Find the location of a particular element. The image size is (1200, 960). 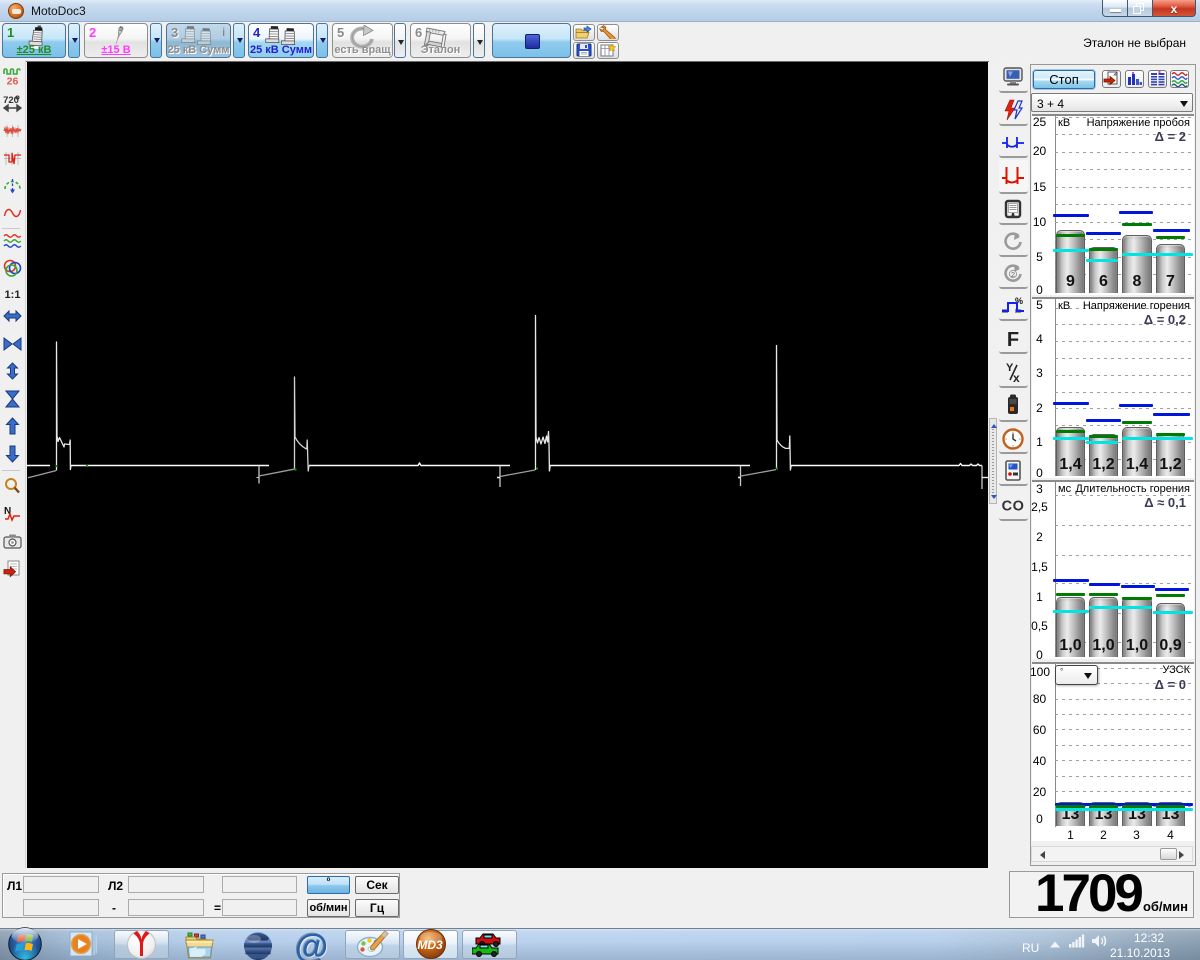

svg-text: CO is located at coordinates (1013, 507).